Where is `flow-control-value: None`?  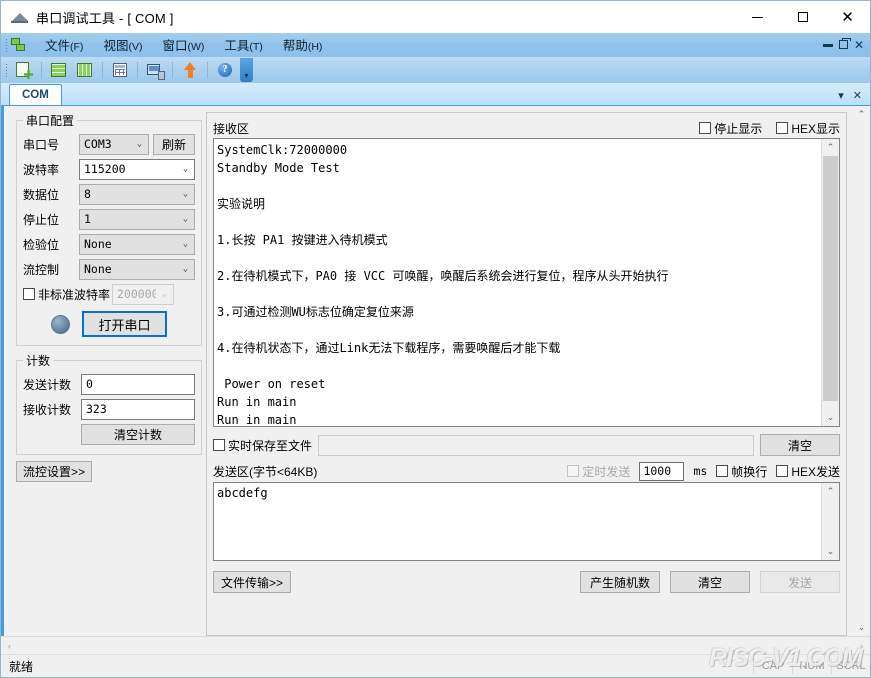 flow-control-value: None is located at coordinates (98, 269).